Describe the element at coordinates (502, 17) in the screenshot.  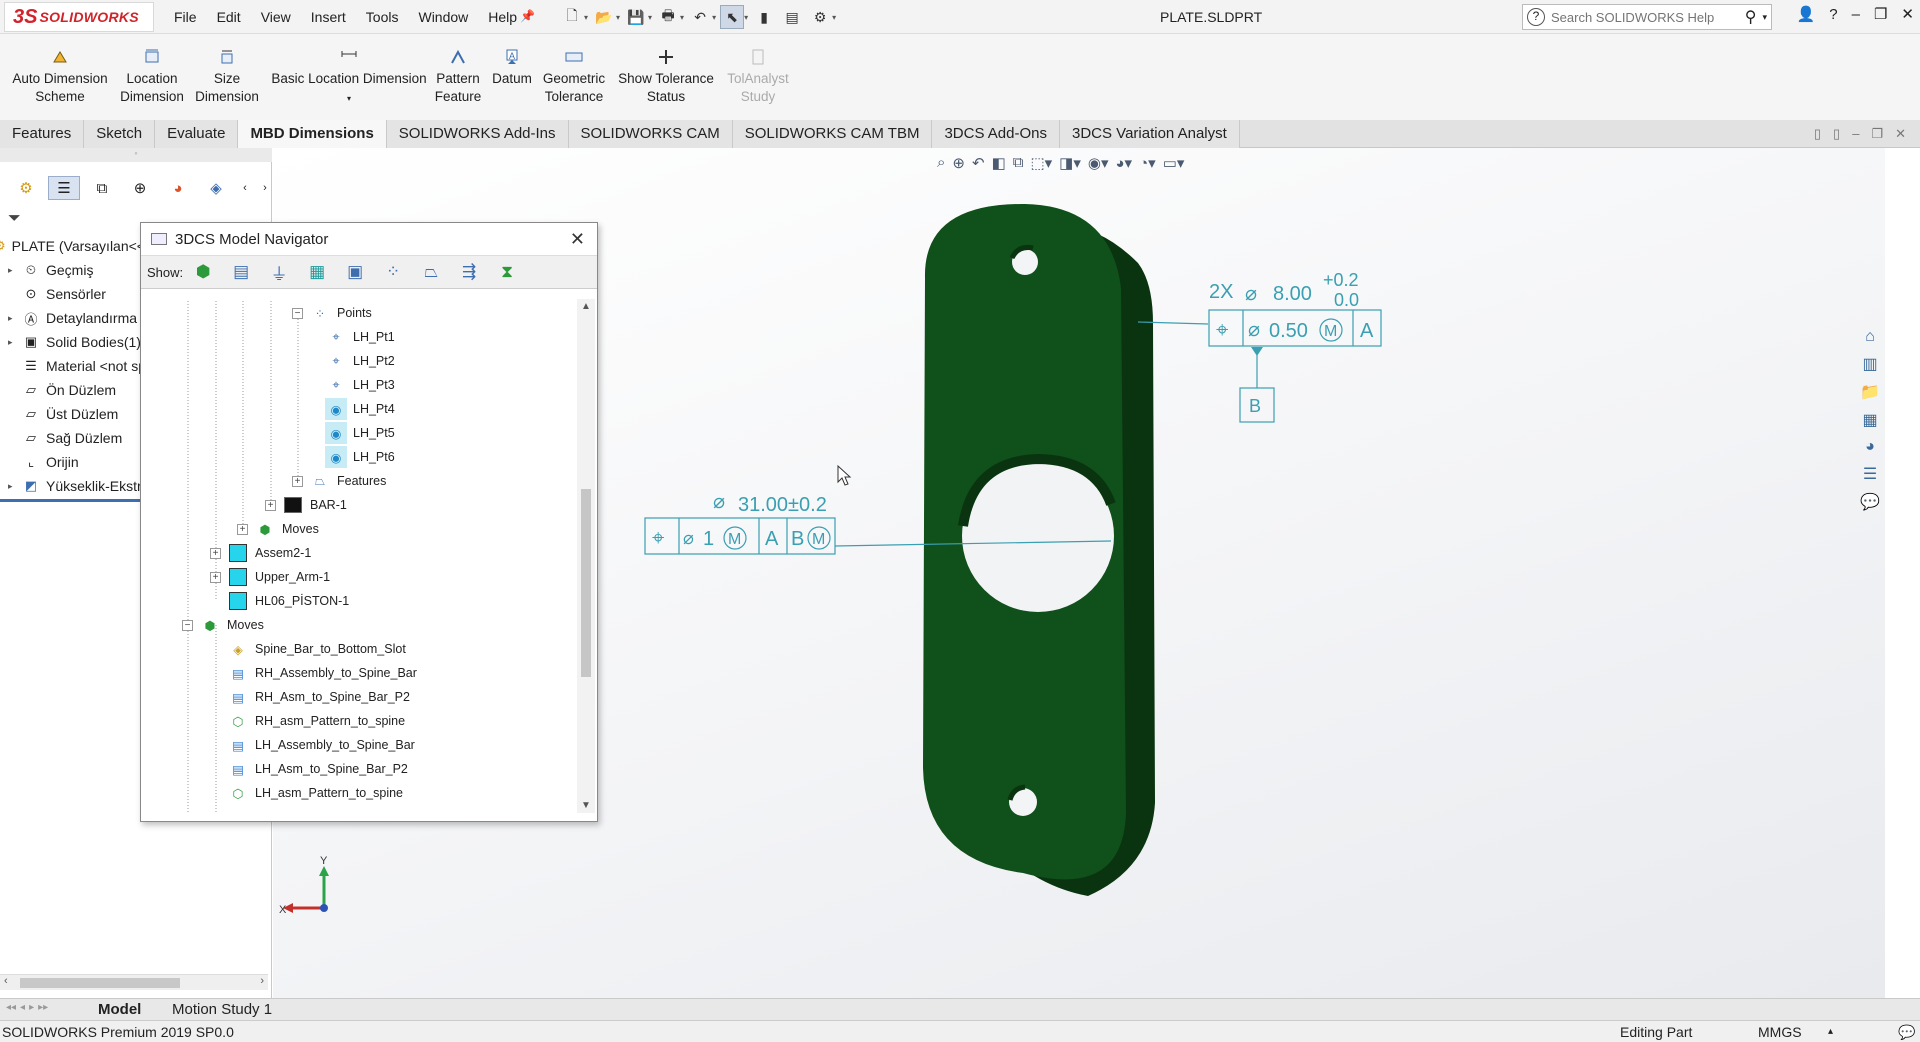
I see `menu-help: Help` at that location.